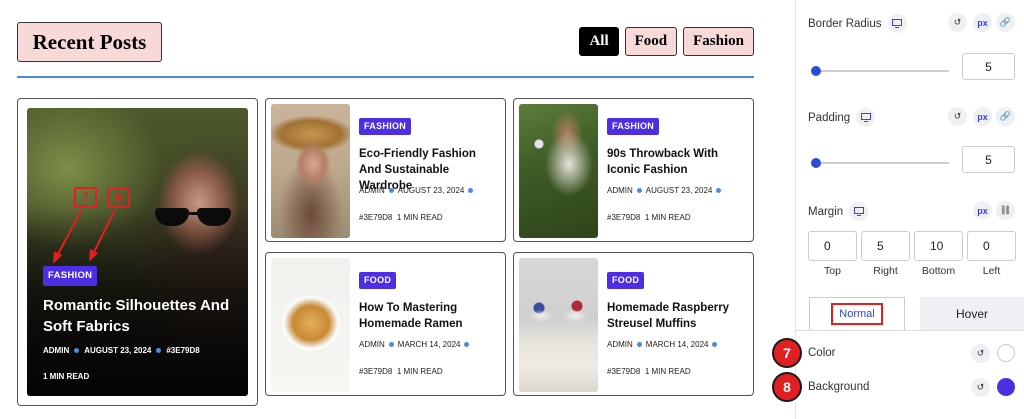  Describe the element at coordinates (599, 41) in the screenshot. I see `filter-all-button: All` at that location.